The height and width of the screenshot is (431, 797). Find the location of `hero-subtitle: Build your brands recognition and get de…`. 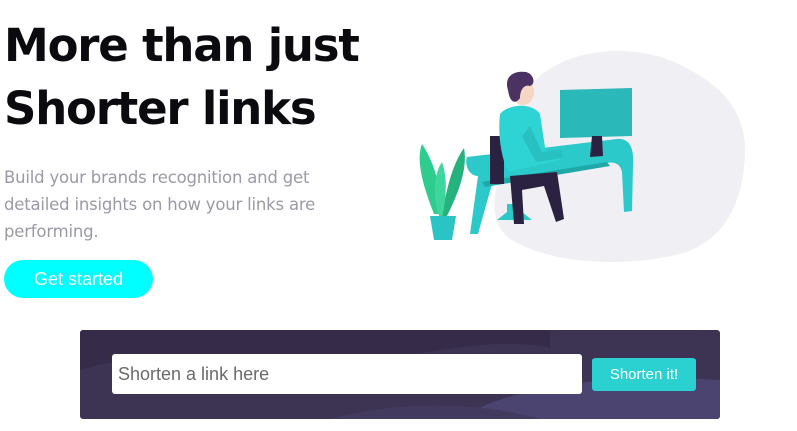

hero-subtitle: Build your brands recognition and get de… is located at coordinates (160, 204).